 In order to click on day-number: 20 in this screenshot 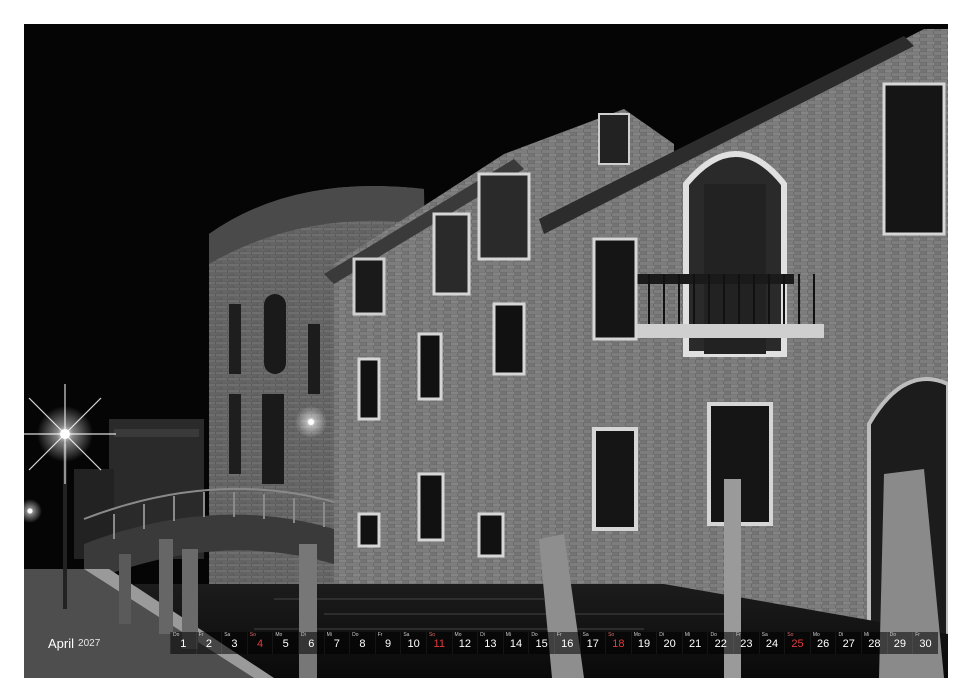, I will do `click(669, 644)`.